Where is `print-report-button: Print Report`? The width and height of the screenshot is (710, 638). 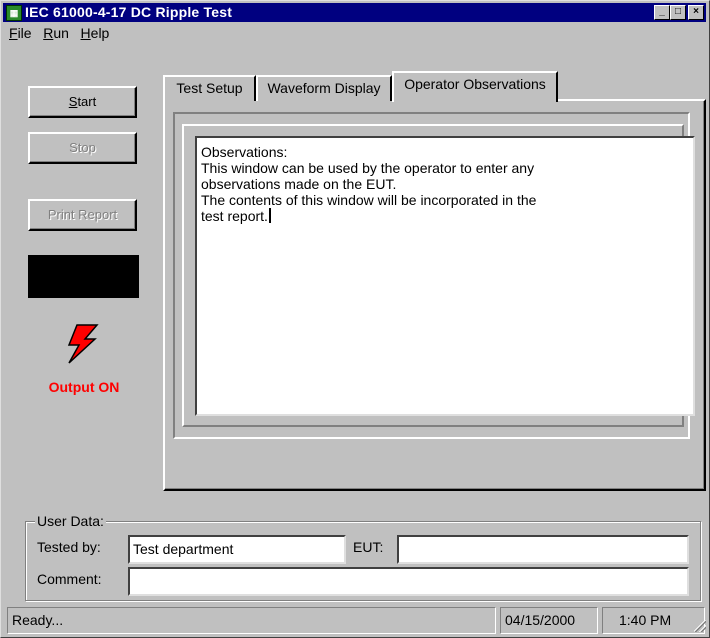 print-report-button: Print Report is located at coordinates (82, 215).